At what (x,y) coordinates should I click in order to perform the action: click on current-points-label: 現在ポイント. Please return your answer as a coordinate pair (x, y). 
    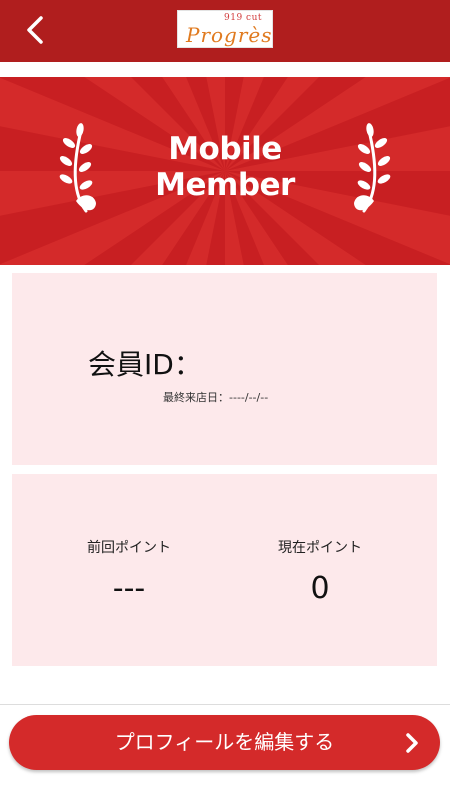
    Looking at the image, I should click on (320, 548).